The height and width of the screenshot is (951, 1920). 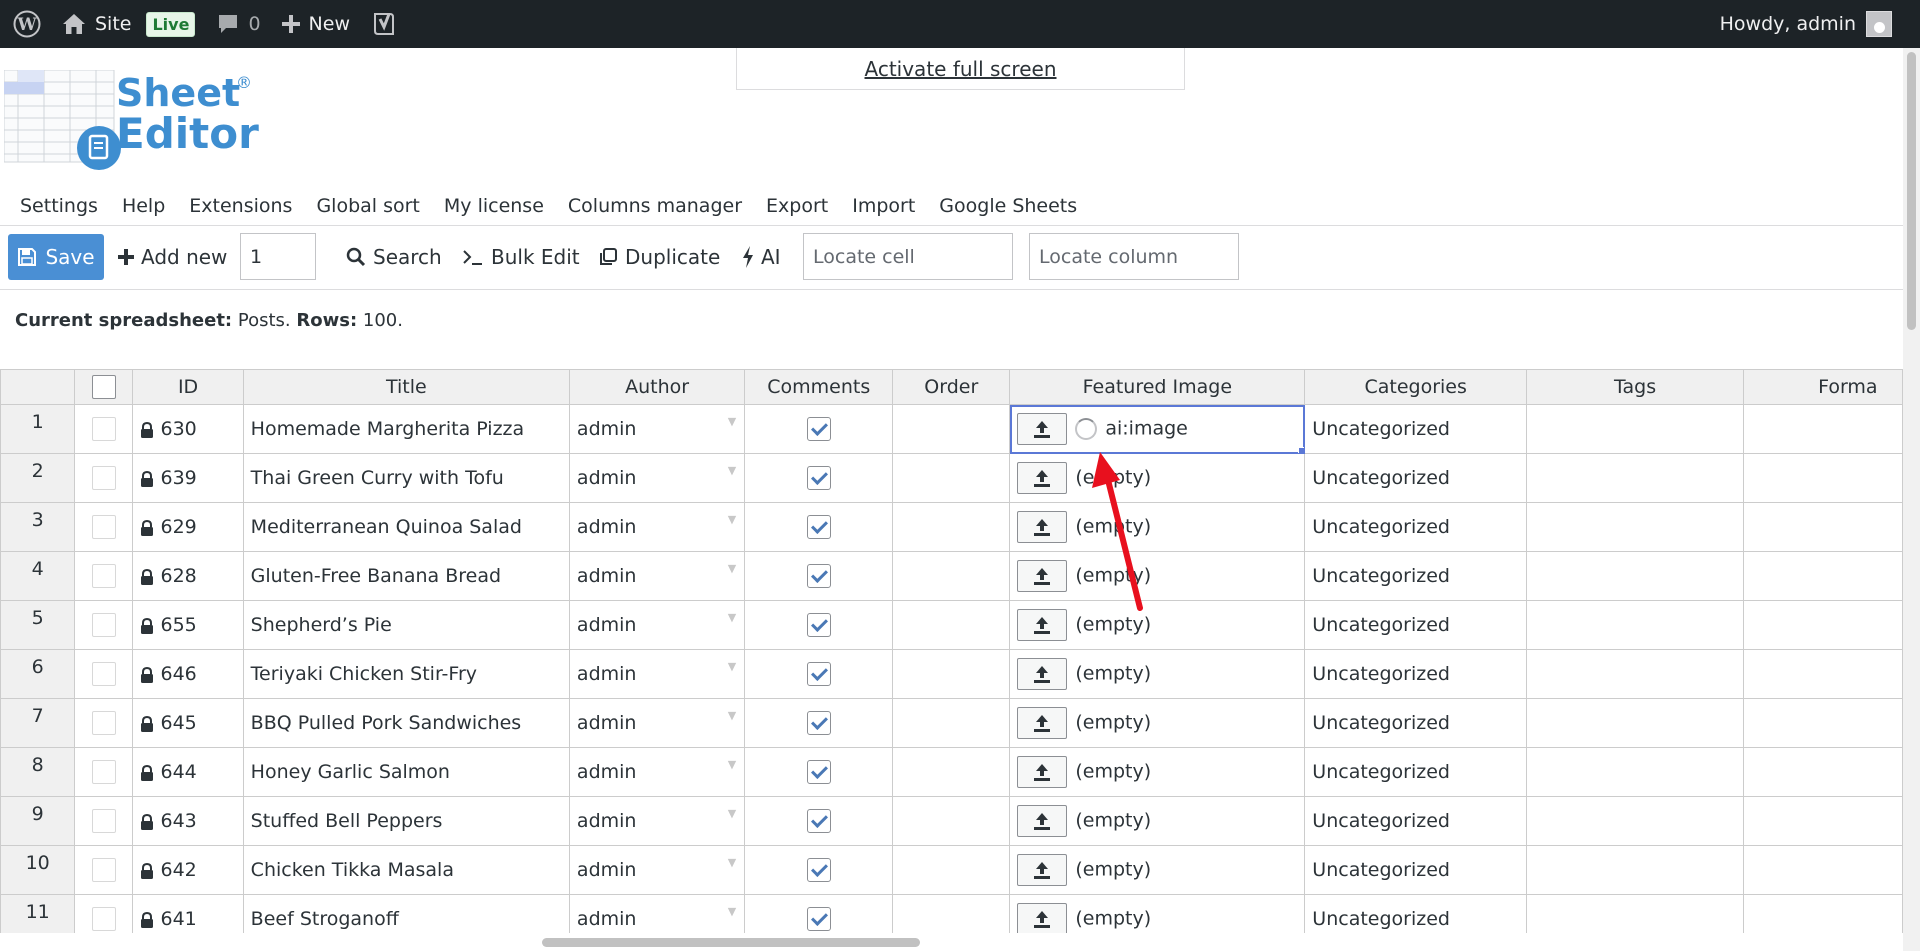 I want to click on add-new-button: Add new, so click(x=172, y=257).